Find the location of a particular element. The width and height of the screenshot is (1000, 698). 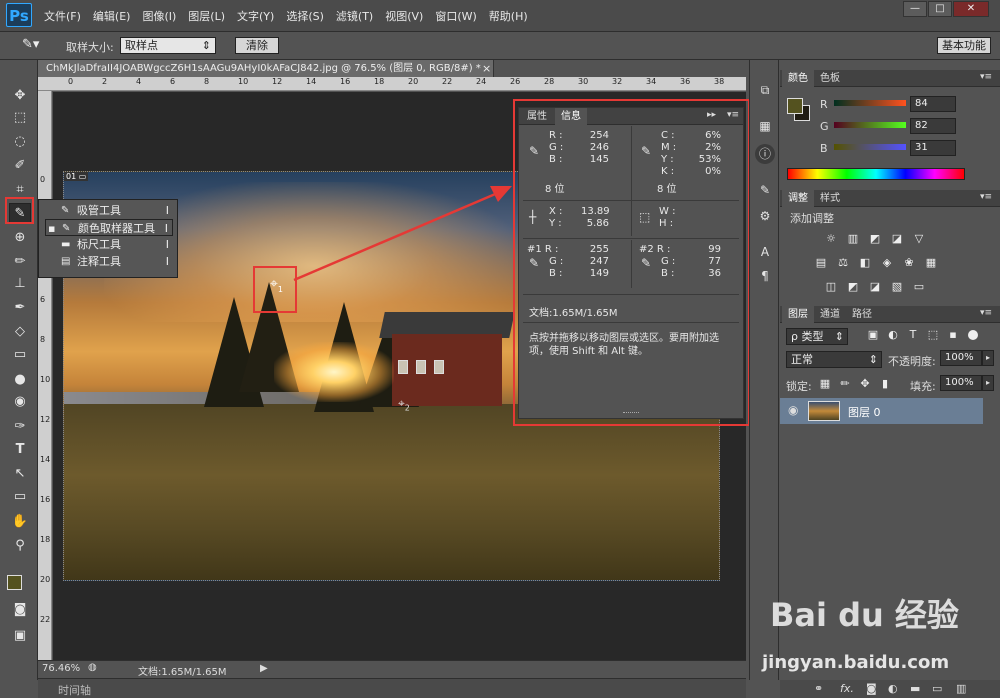

g-channel-value: 82 is located at coordinates (933, 126).